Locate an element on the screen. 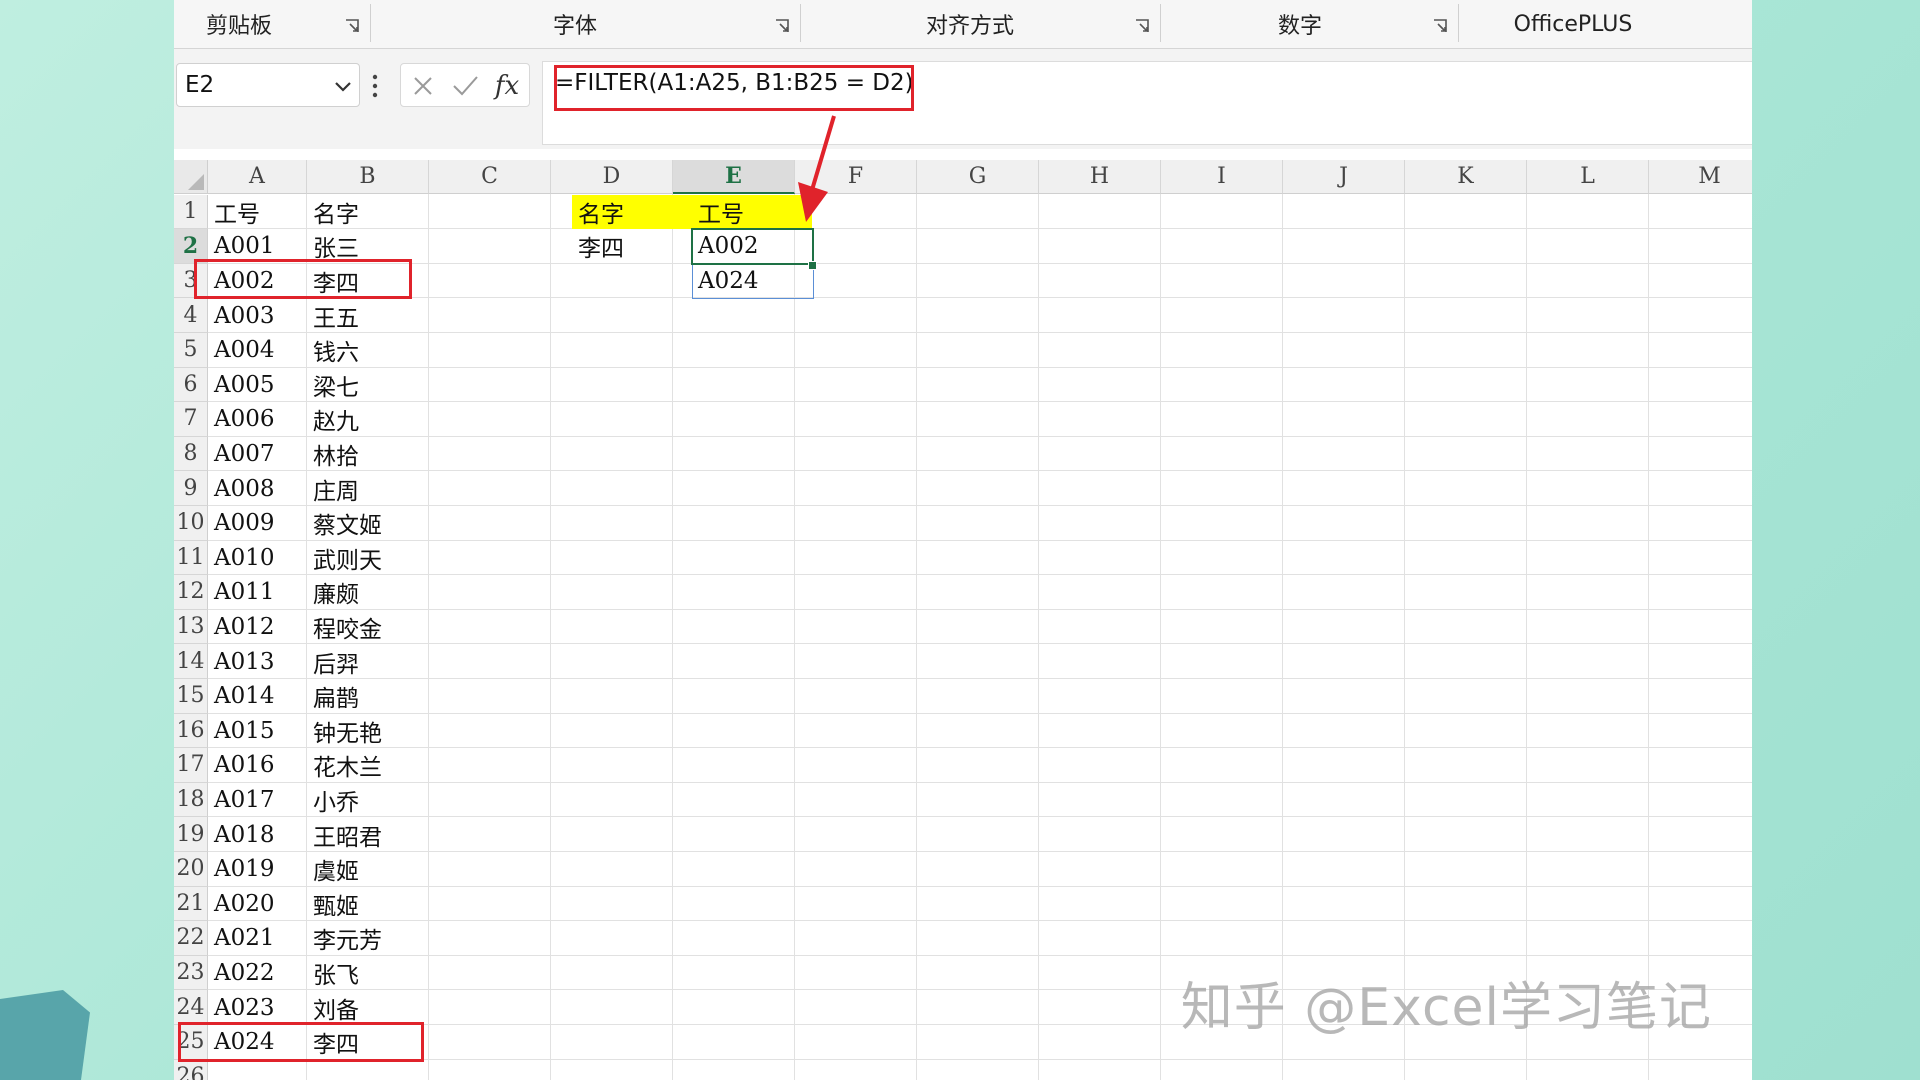  cell-b19: 王昭君 is located at coordinates (368, 834).